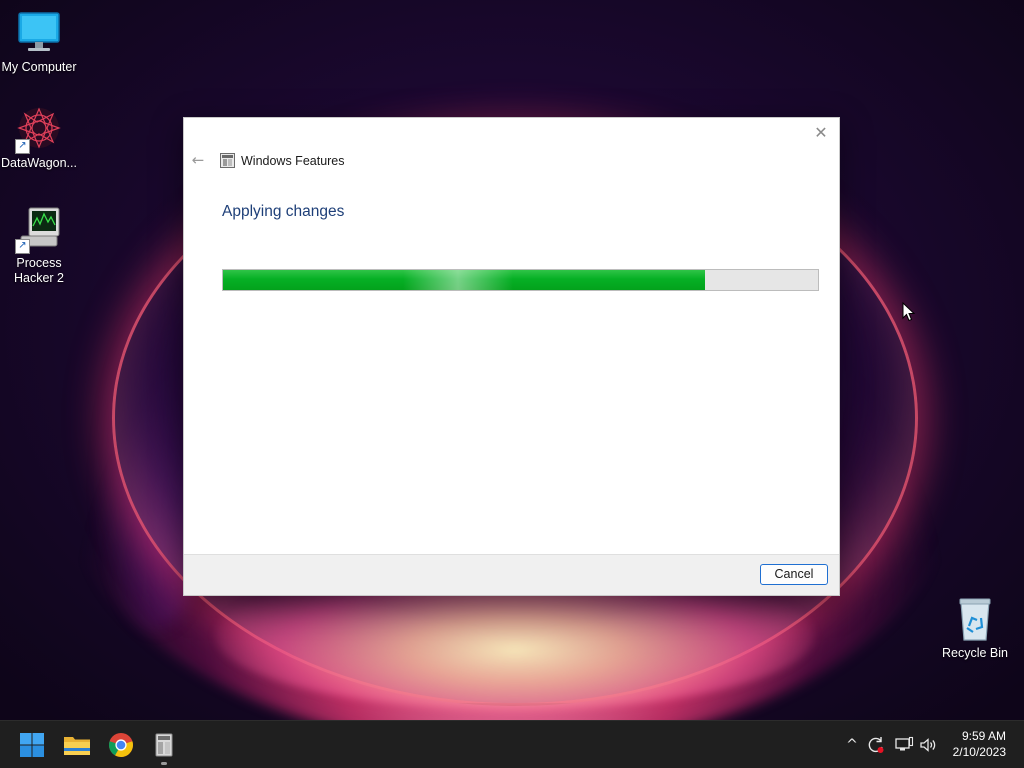 The height and width of the screenshot is (768, 1024). I want to click on taskbar-clock: 9:59 AM 2/10/2023, so click(979, 744).